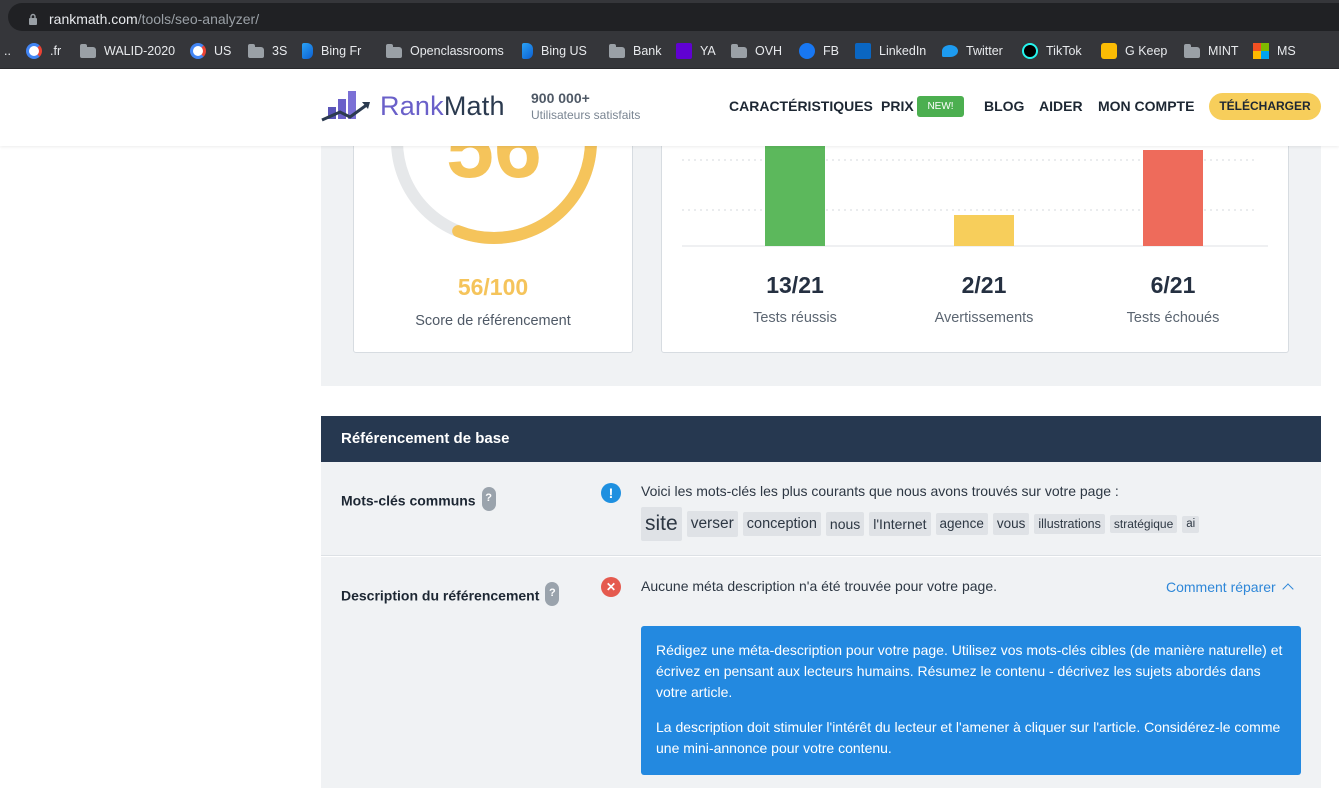 The width and height of the screenshot is (1339, 788). Describe the element at coordinates (819, 51) in the screenshot. I see `bookmark-fb: FB` at that location.